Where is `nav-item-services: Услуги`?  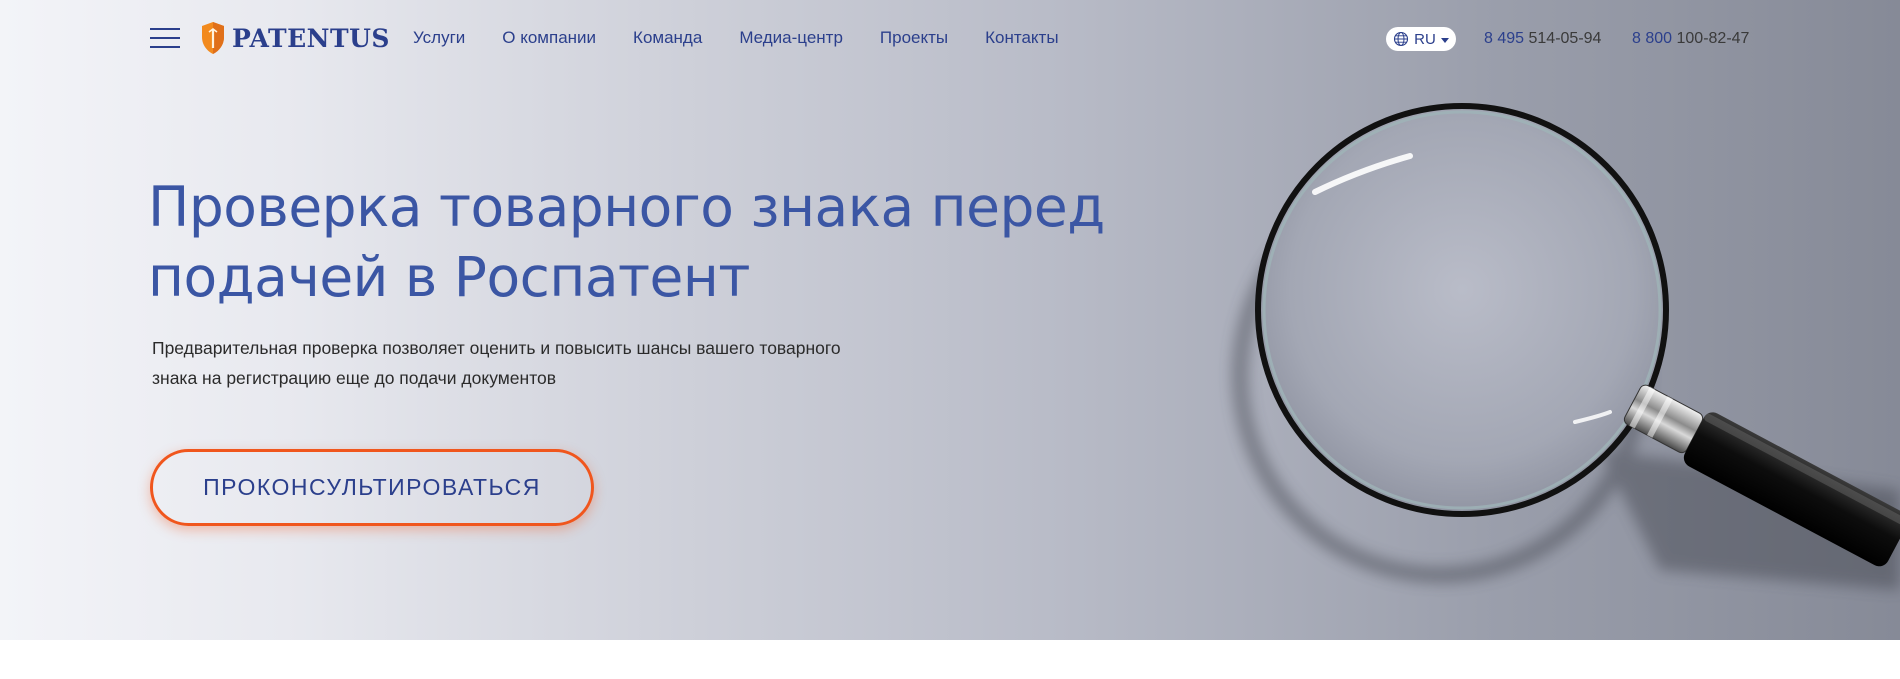
nav-item-services: Услуги is located at coordinates (439, 38).